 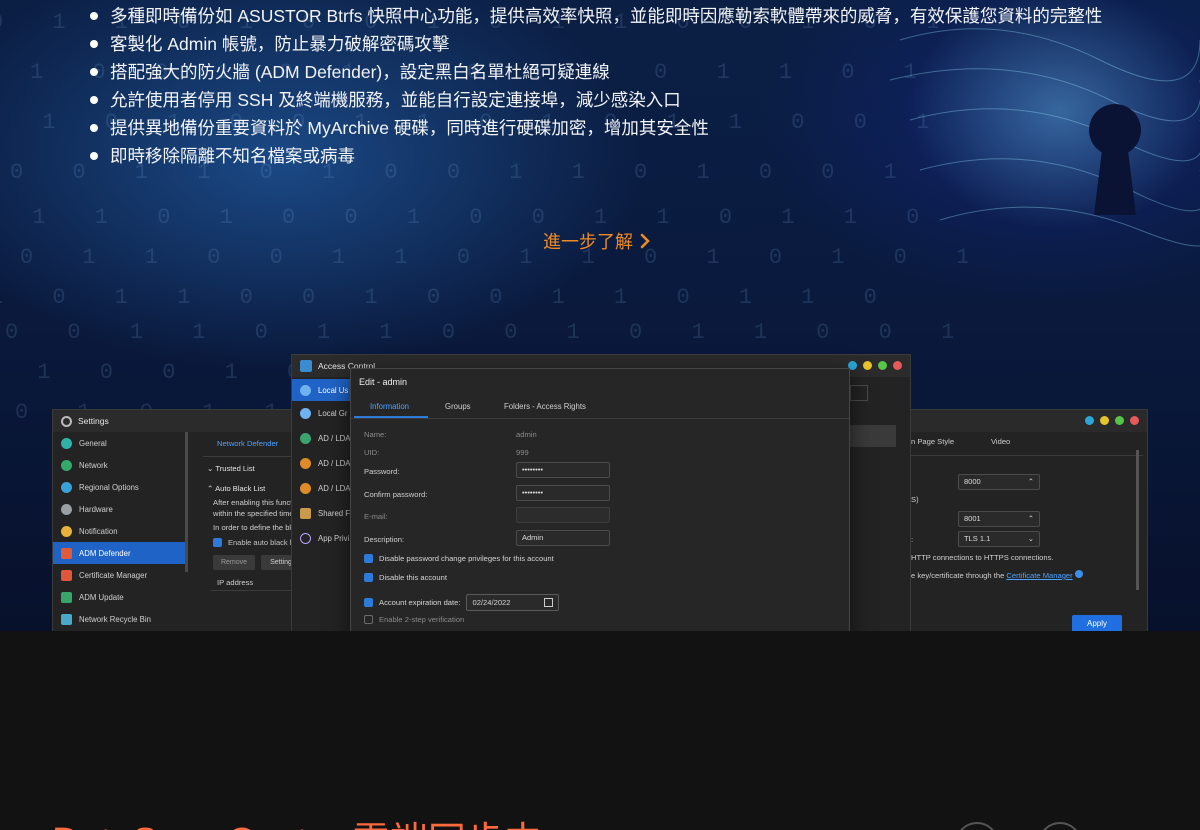 I want to click on sidebar-item-ad-ldap: AD / LDA, so click(x=322, y=438).